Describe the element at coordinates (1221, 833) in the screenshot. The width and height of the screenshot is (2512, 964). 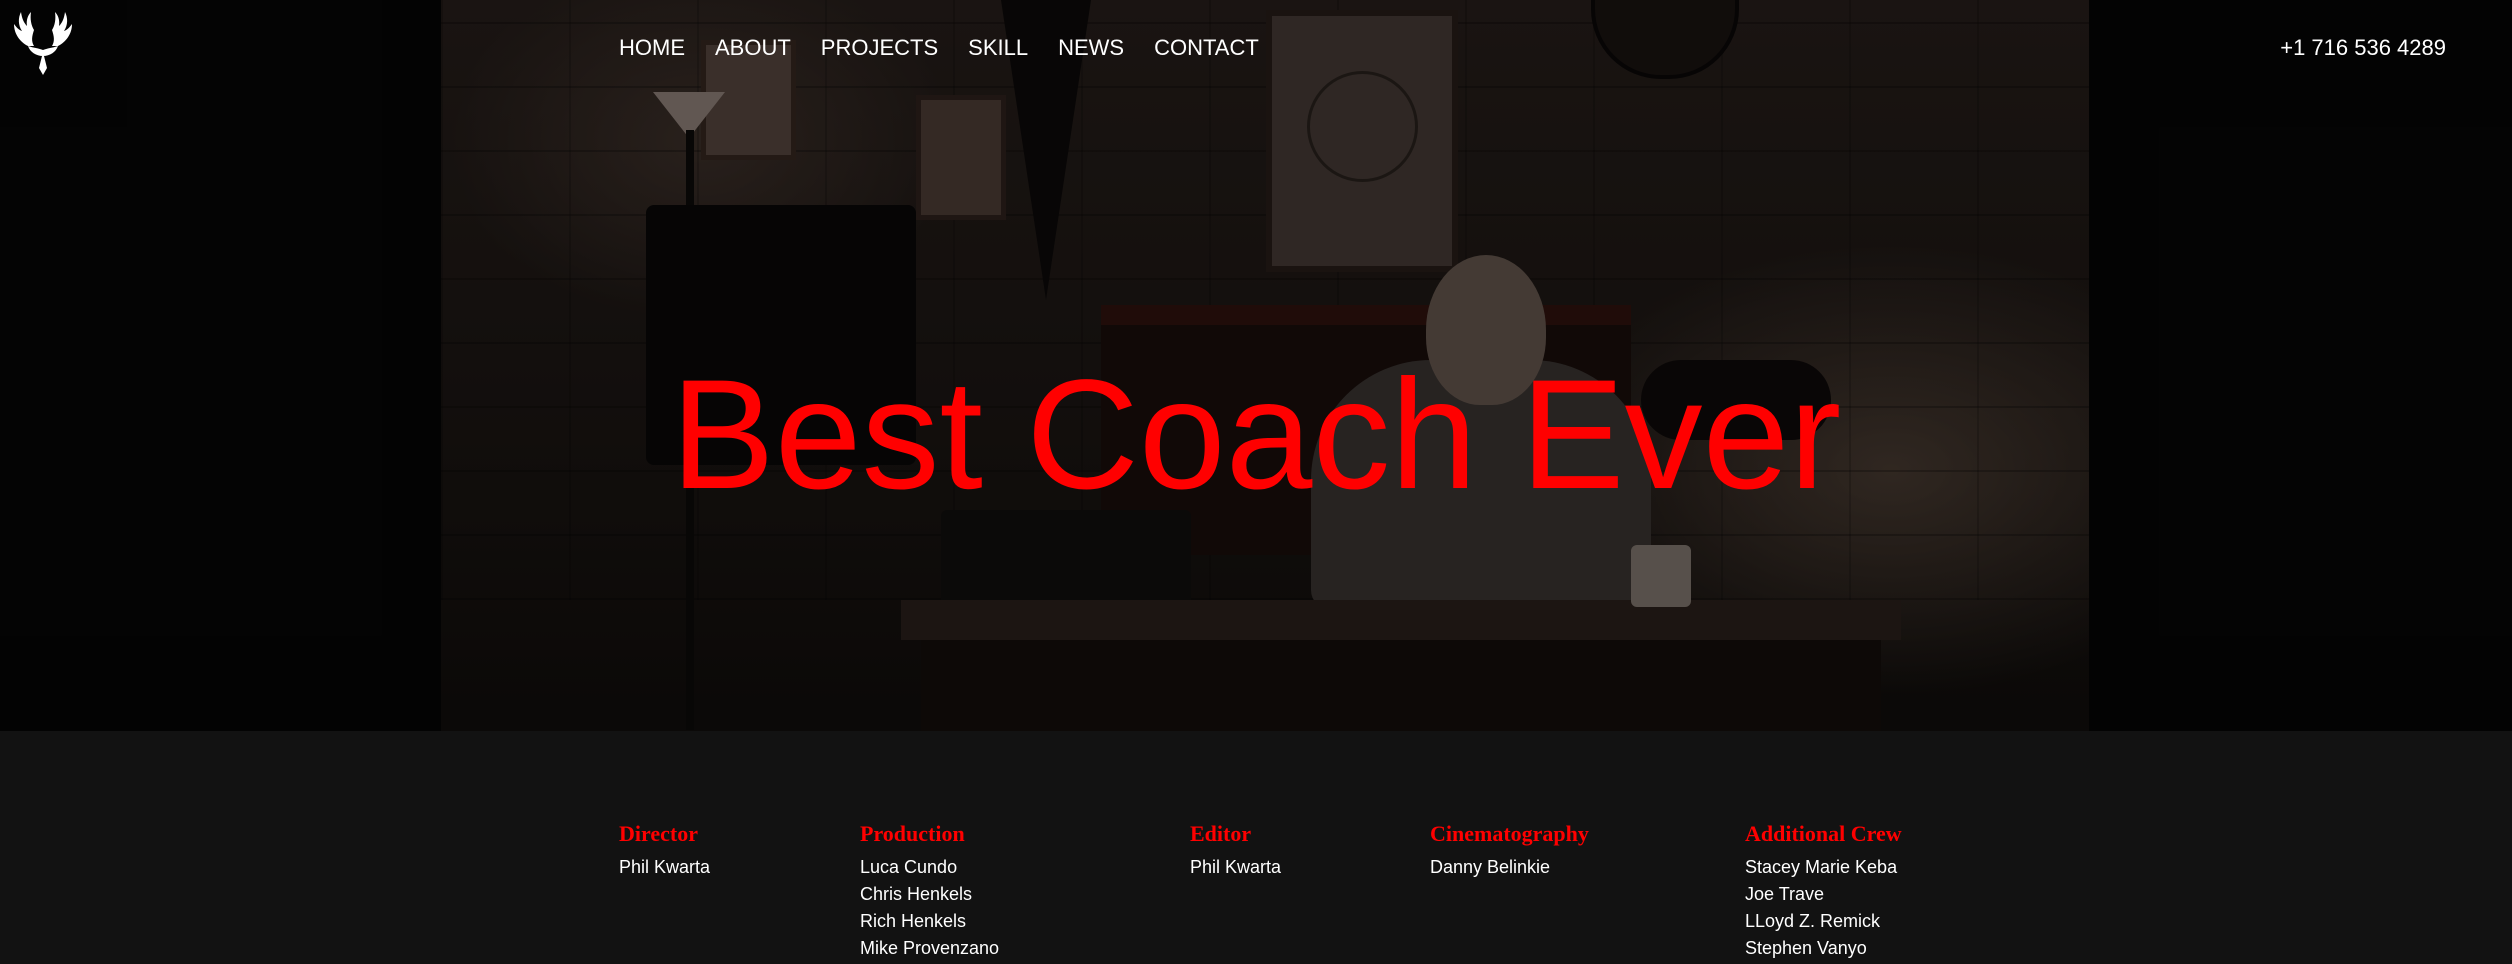
I see `credit-role-heading: Editor` at that location.